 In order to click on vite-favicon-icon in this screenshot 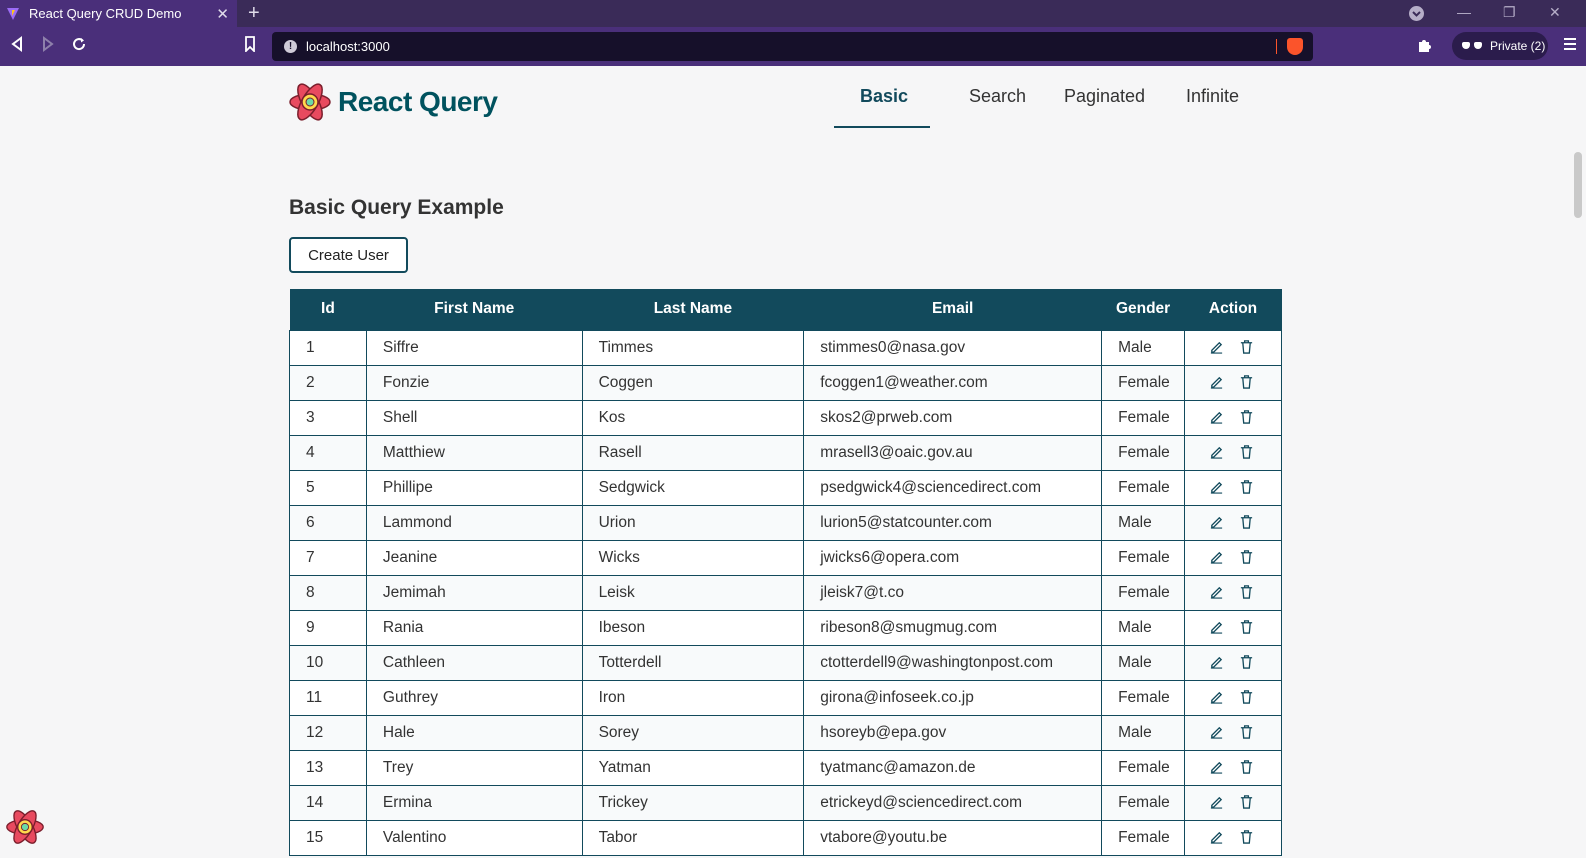, I will do `click(13, 13)`.